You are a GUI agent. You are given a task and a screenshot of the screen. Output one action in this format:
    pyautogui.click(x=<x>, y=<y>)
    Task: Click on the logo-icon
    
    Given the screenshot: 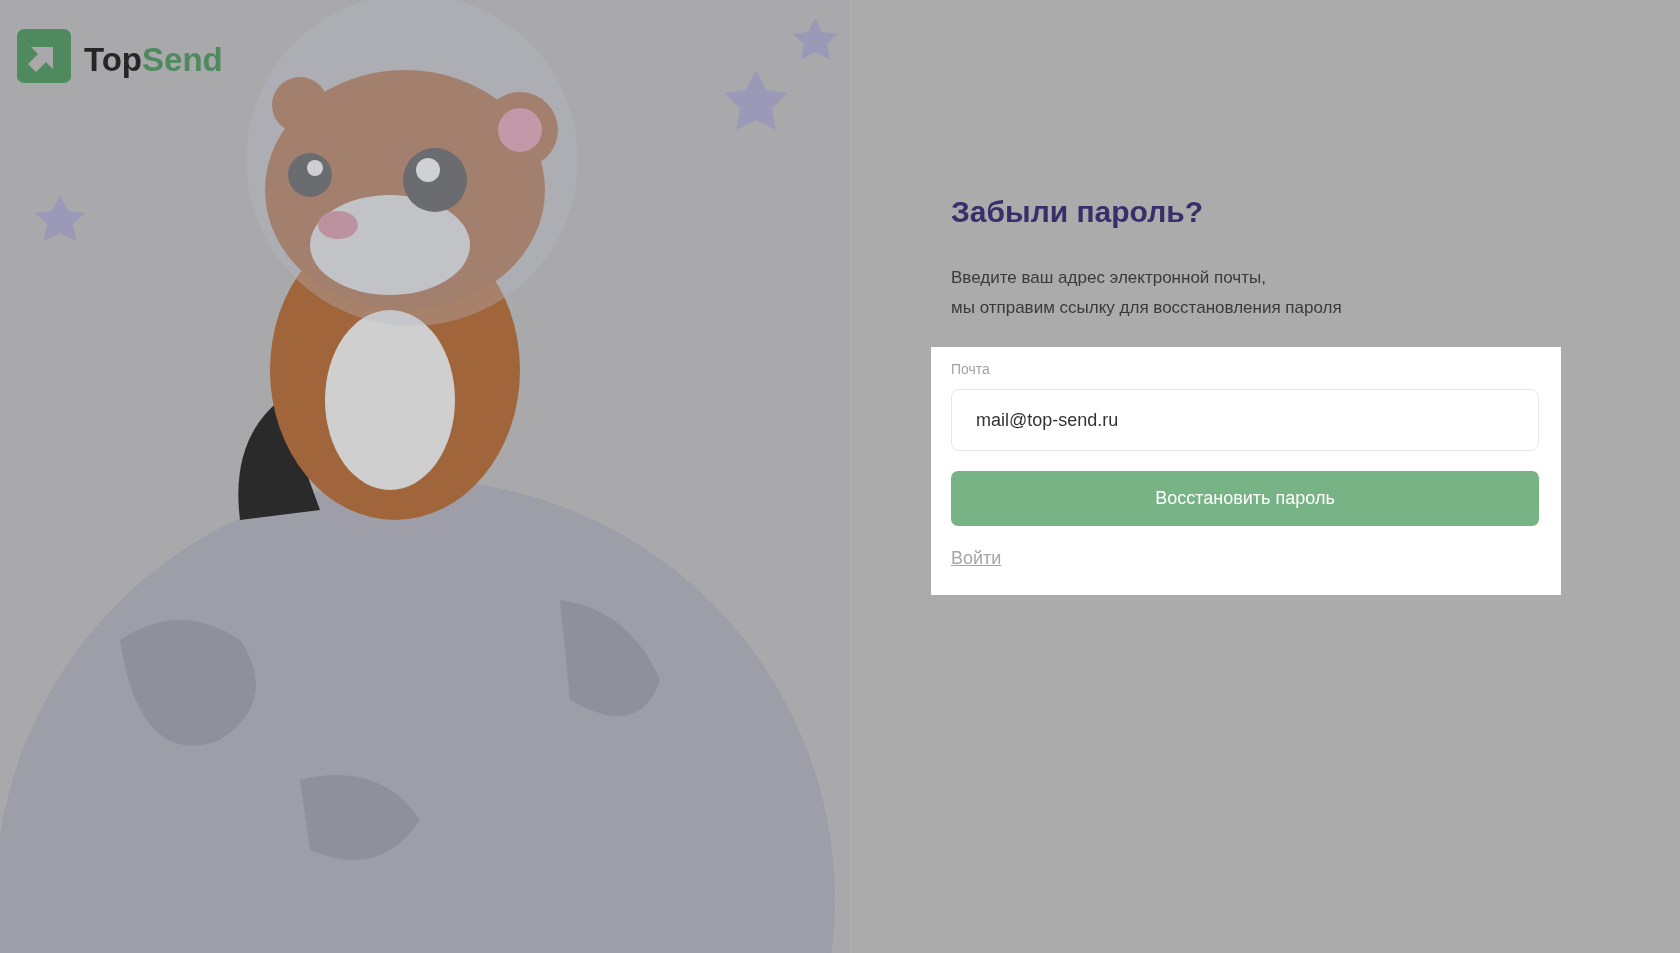 What is the action you would take?
    pyautogui.click(x=44, y=56)
    